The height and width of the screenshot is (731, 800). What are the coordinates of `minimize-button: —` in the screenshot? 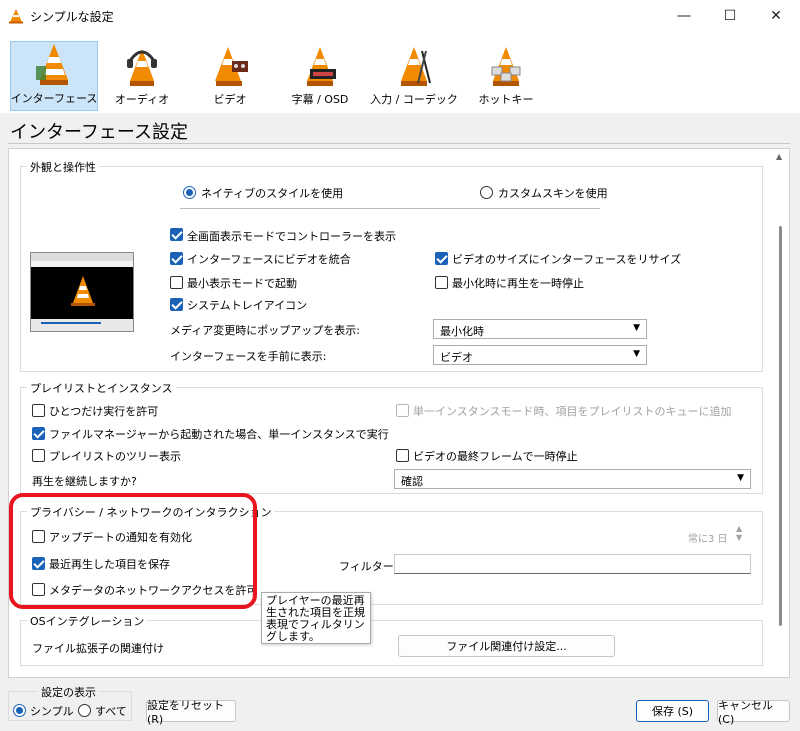 It's located at (684, 15).